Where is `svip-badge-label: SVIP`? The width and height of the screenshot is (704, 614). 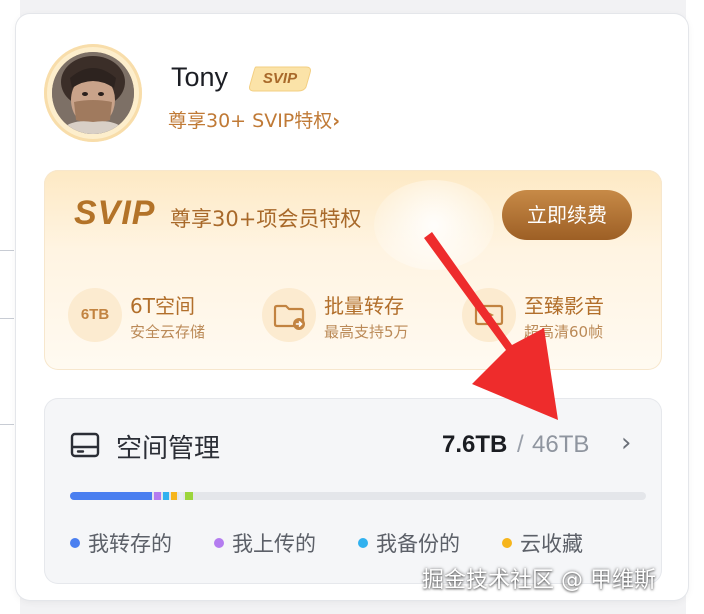 svip-badge-label: SVIP is located at coordinates (280, 78).